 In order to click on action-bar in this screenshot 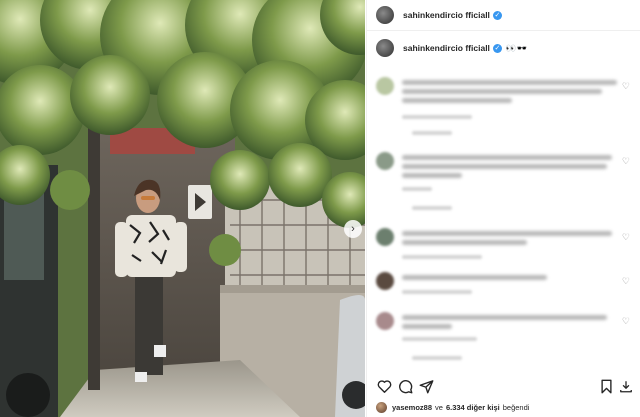, I will do `click(505, 387)`.